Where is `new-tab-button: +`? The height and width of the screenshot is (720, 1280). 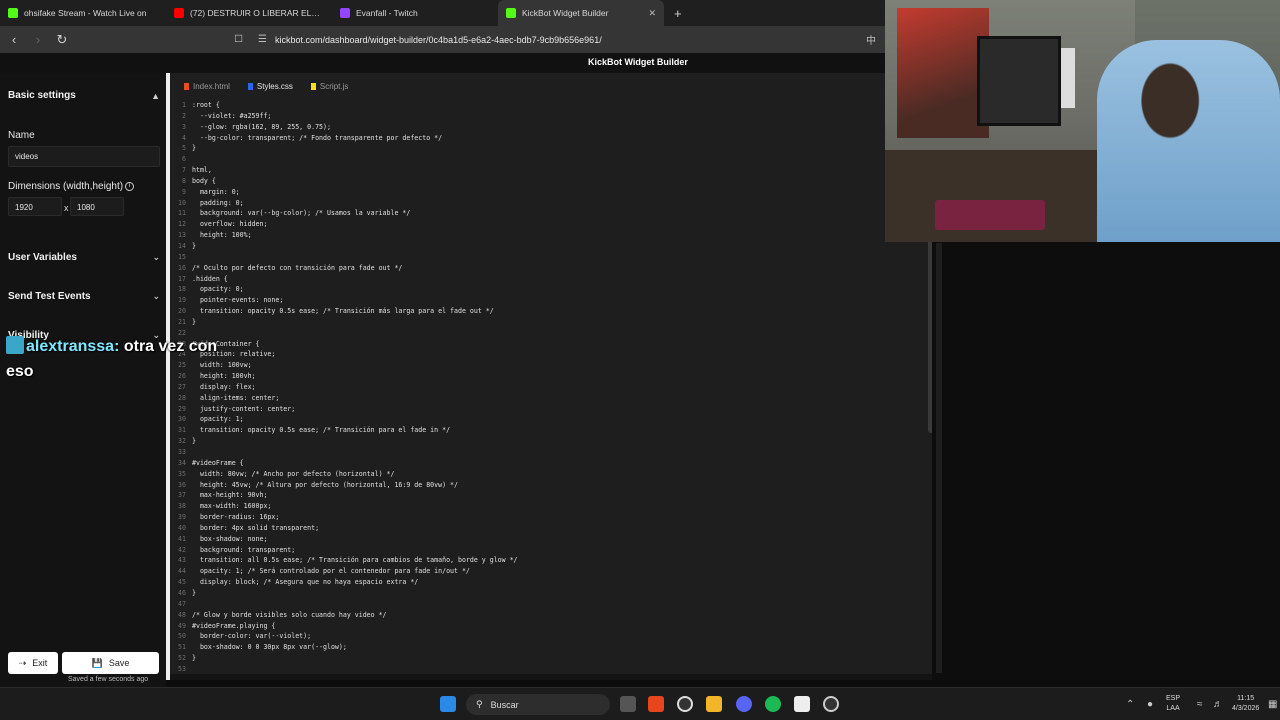
new-tab-button: + is located at coordinates (678, 13).